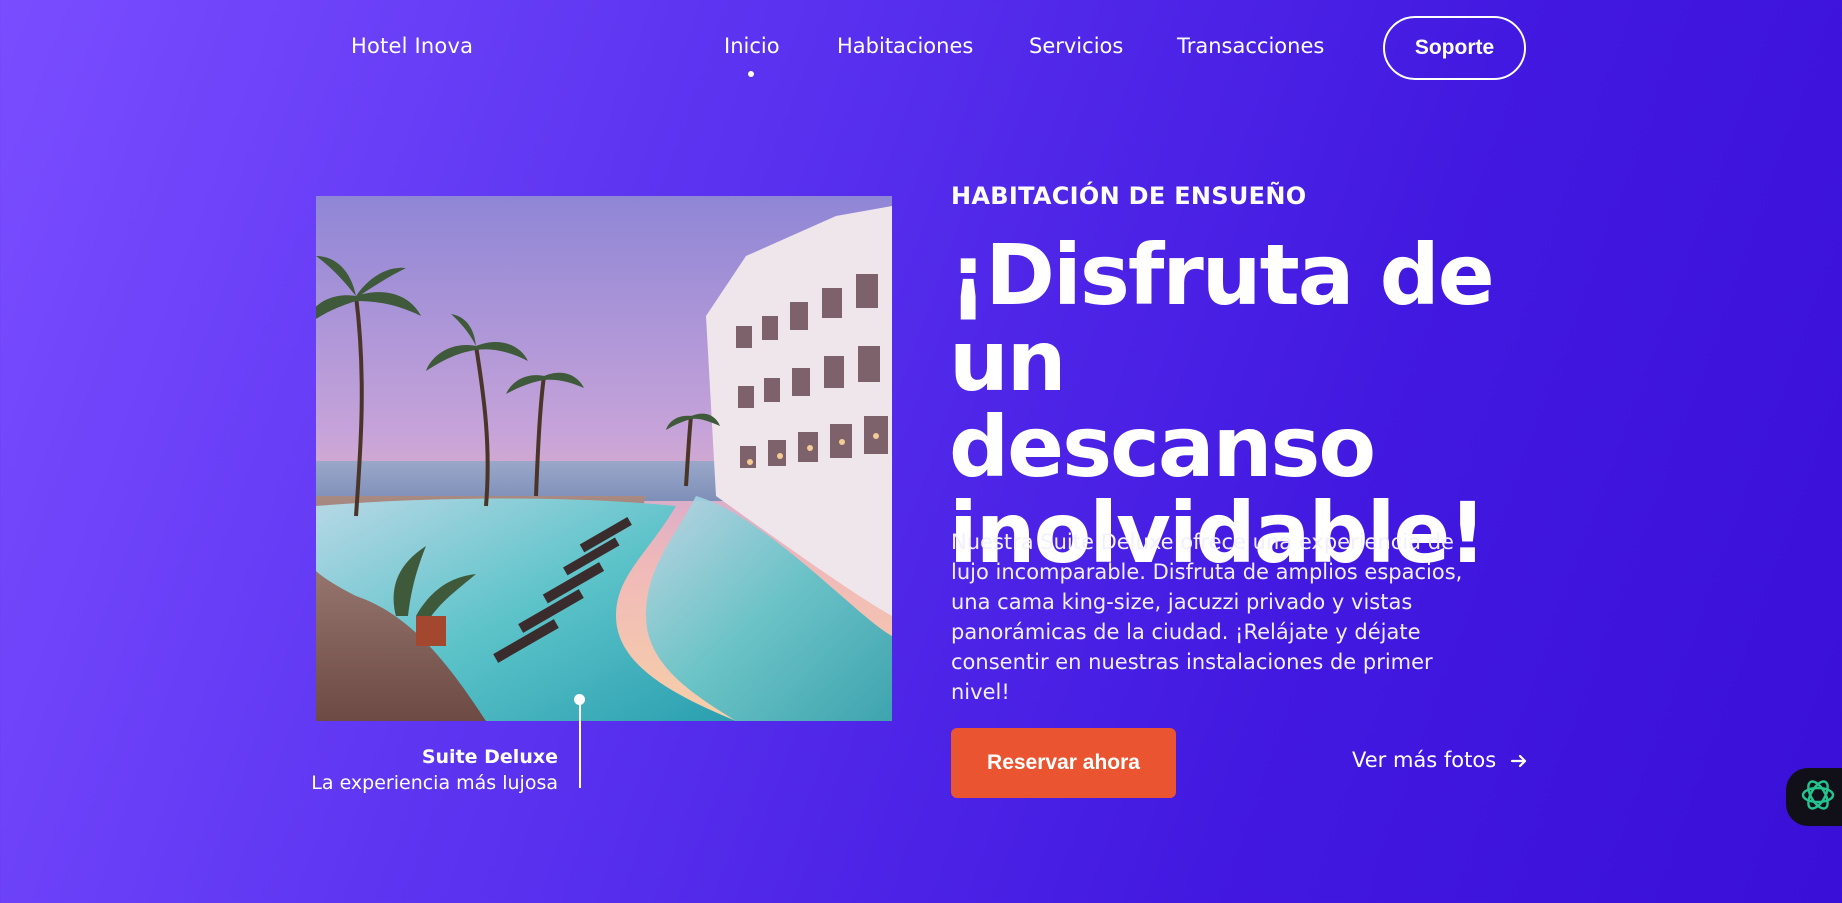 The width and height of the screenshot is (1842, 903). I want to click on assistant-launcher-button, so click(1814, 797).